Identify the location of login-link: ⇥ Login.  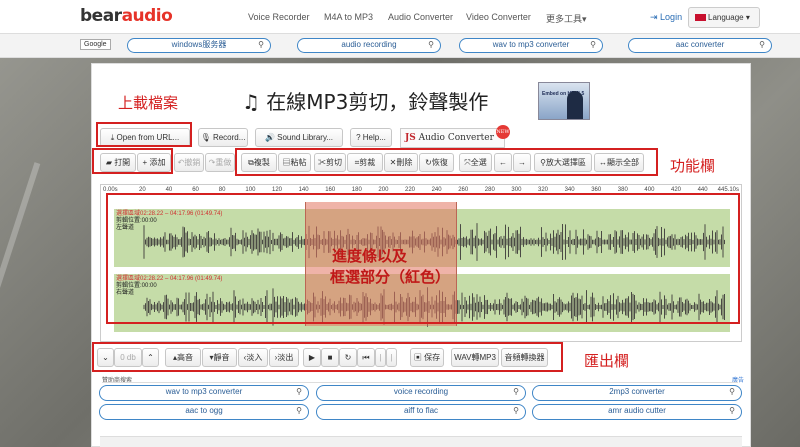
(666, 17).